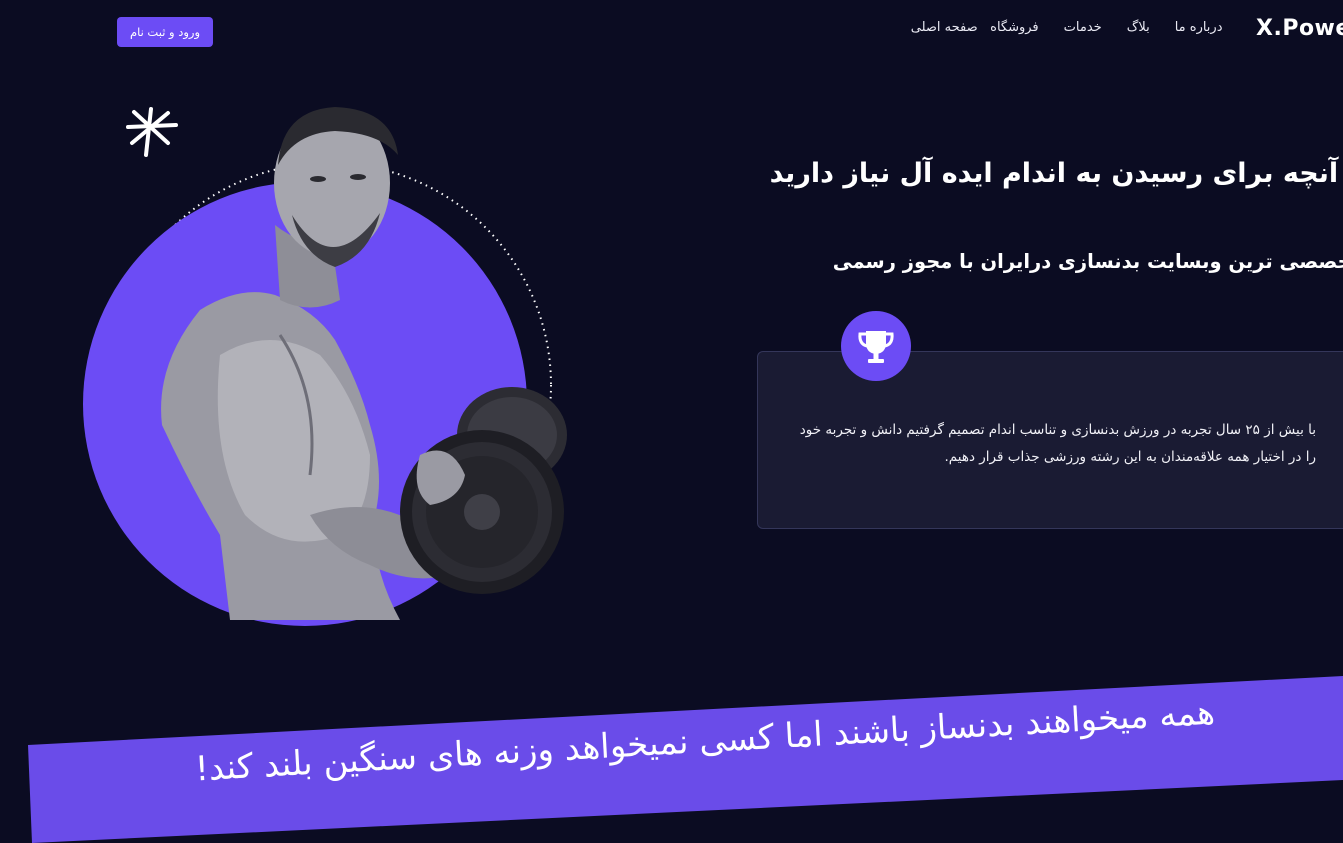 The image size is (1343, 843). I want to click on nav-item-shop: فروشگاه, so click(1015, 27).